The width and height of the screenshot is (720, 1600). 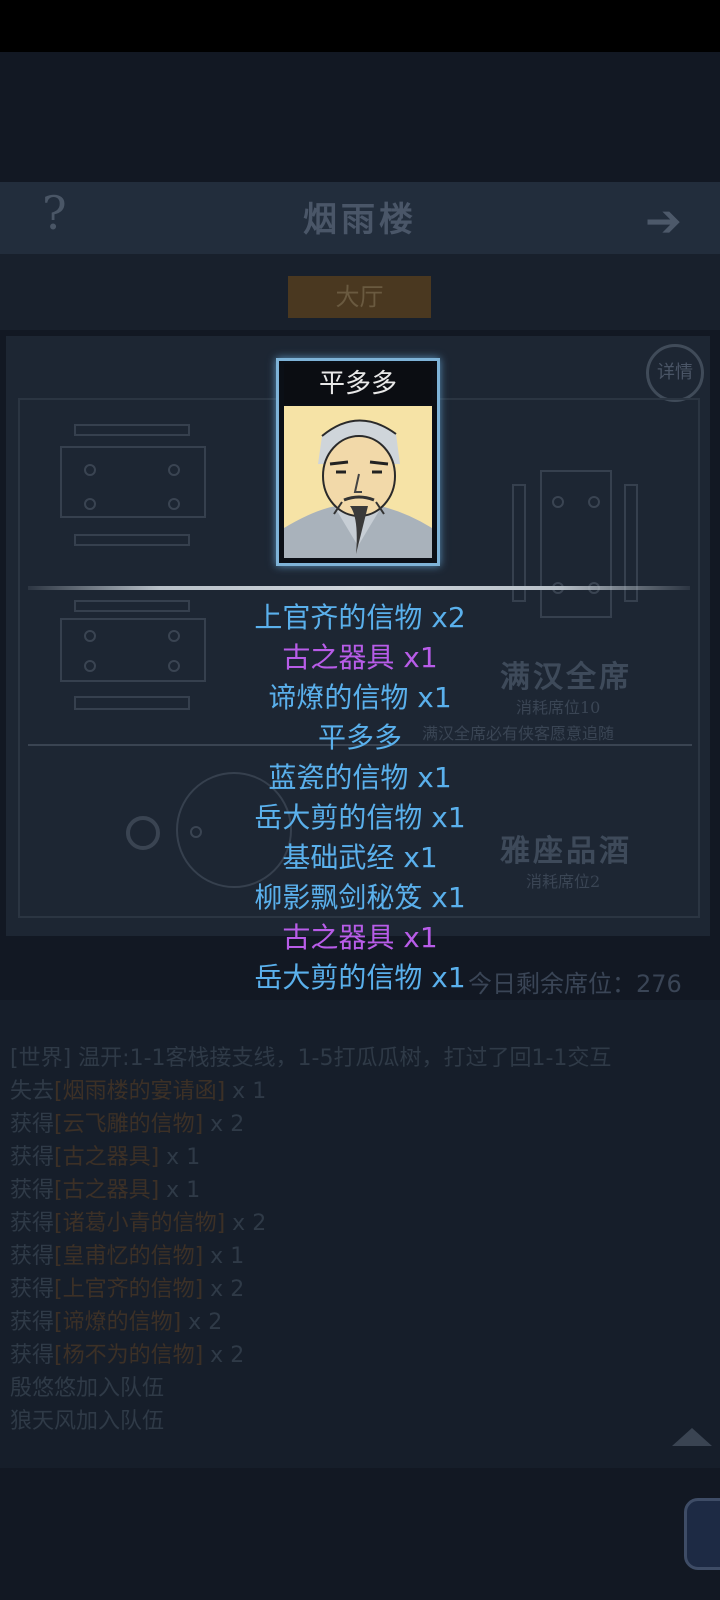 What do you see at coordinates (675, 373) in the screenshot?
I see `detail-button: 详情` at bounding box center [675, 373].